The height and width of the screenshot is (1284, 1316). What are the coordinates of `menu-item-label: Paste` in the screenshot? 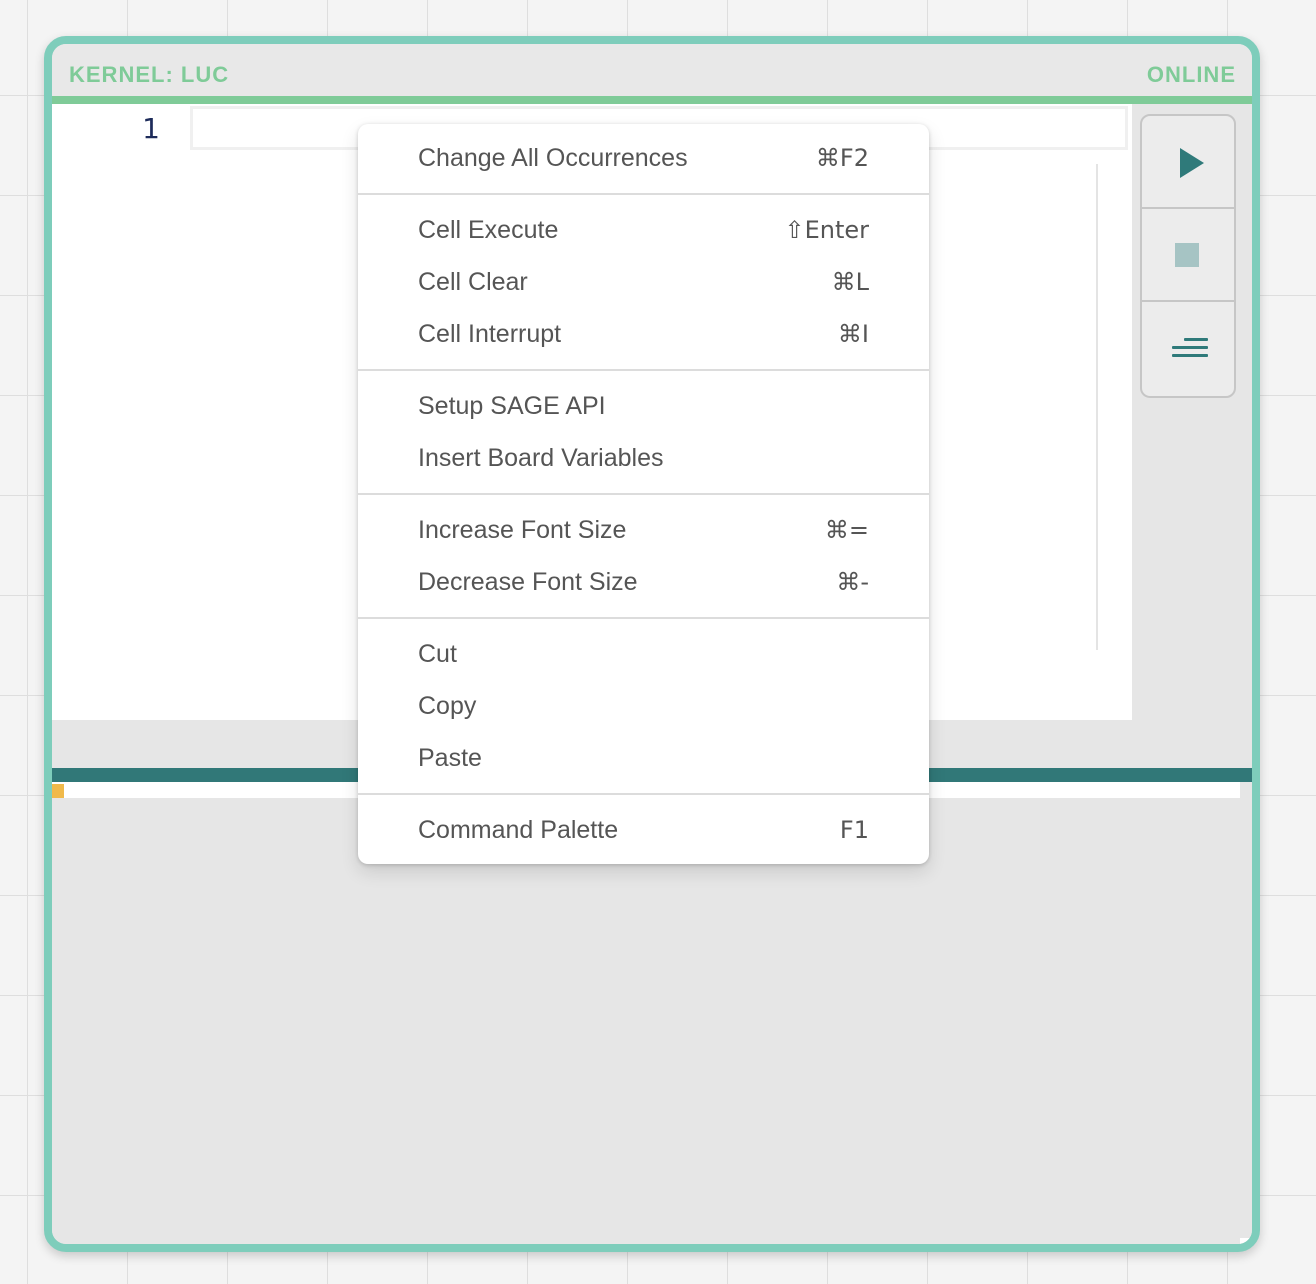 It's located at (450, 758).